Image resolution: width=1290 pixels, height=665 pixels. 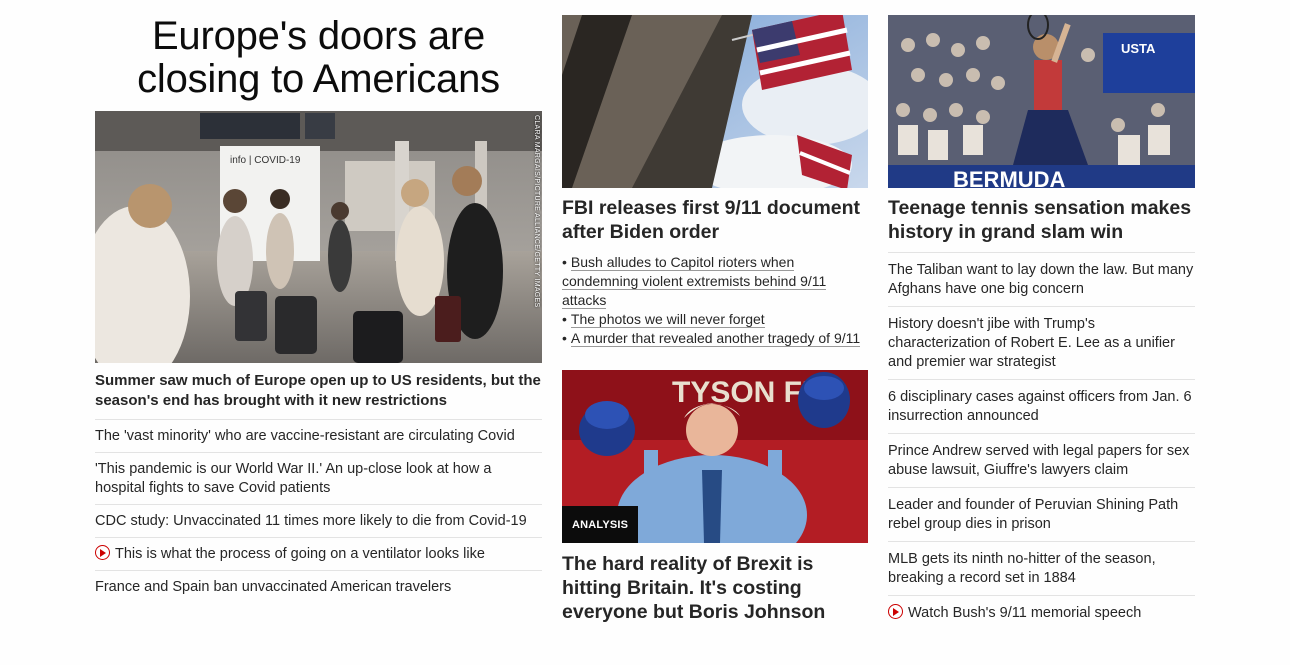 I want to click on airport-photo-image: info | COVID-19, so click(x=318, y=237).